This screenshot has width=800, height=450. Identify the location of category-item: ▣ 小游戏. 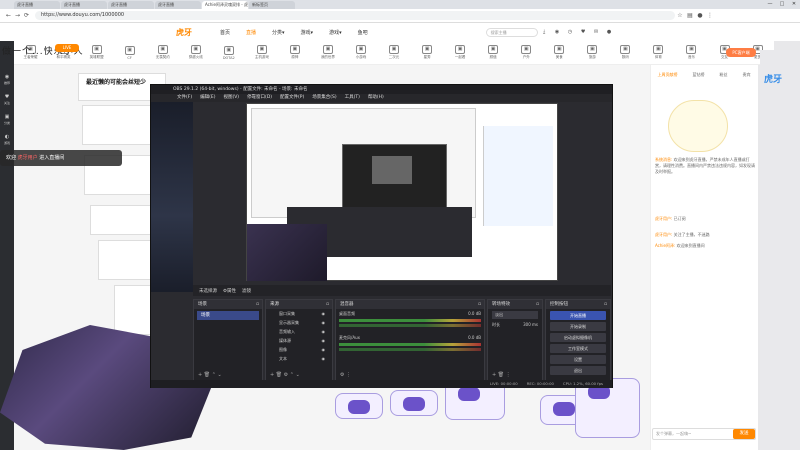
(360, 52).